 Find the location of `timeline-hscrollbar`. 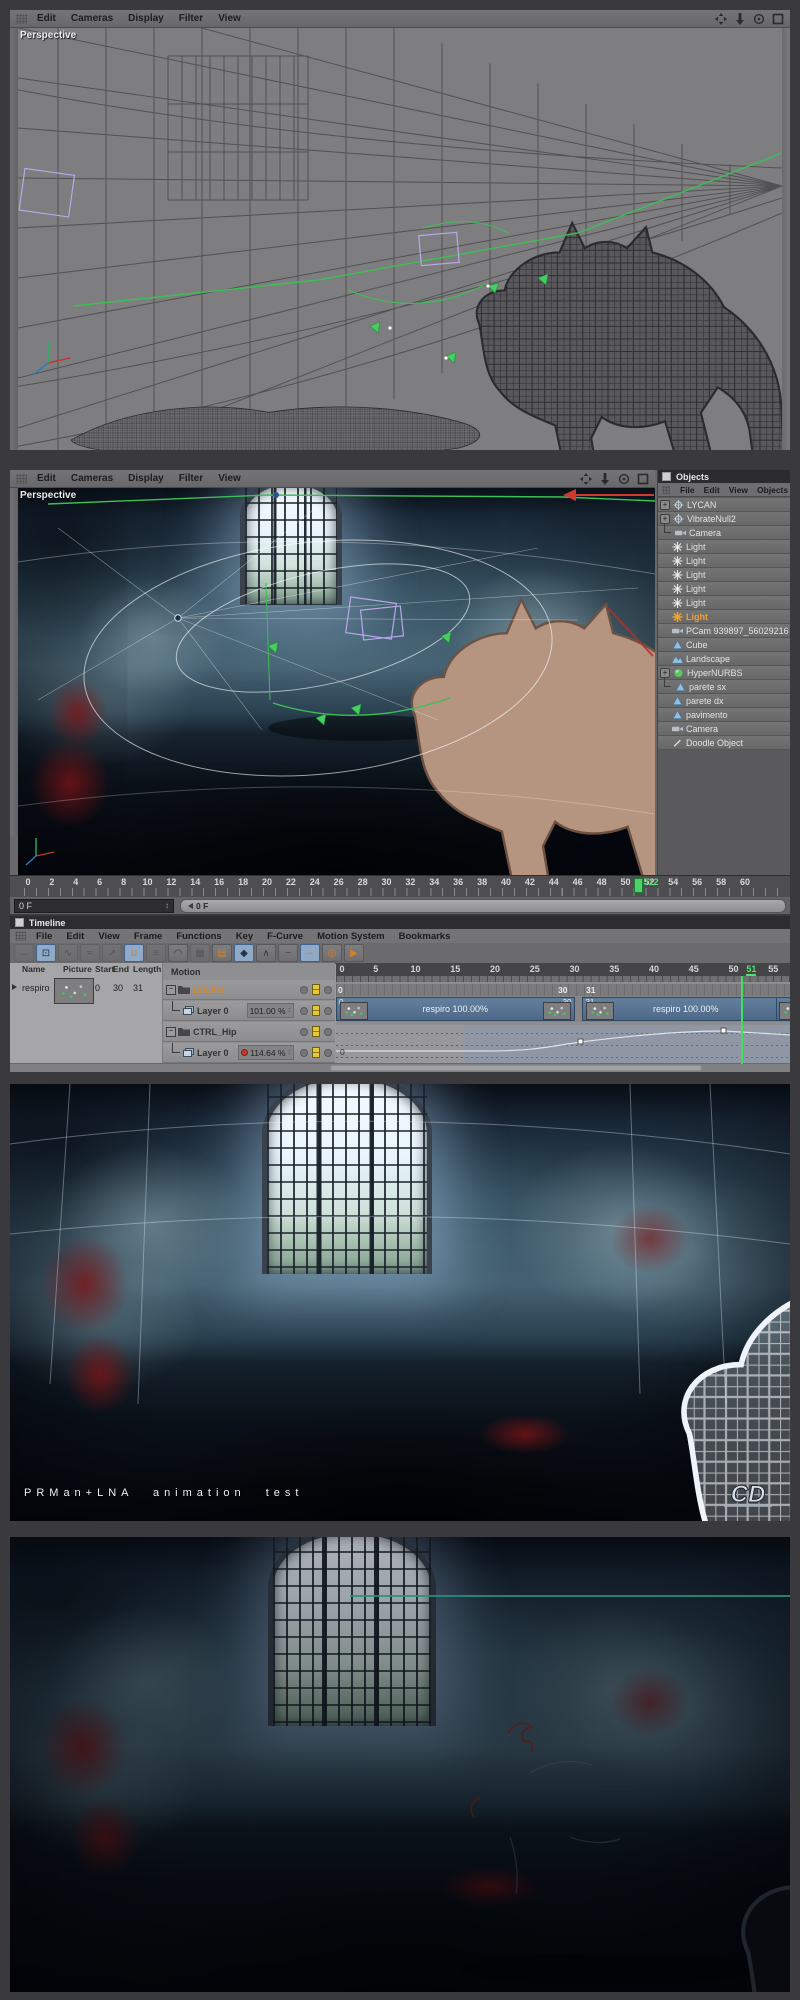

timeline-hscrollbar is located at coordinates (400, 1067).